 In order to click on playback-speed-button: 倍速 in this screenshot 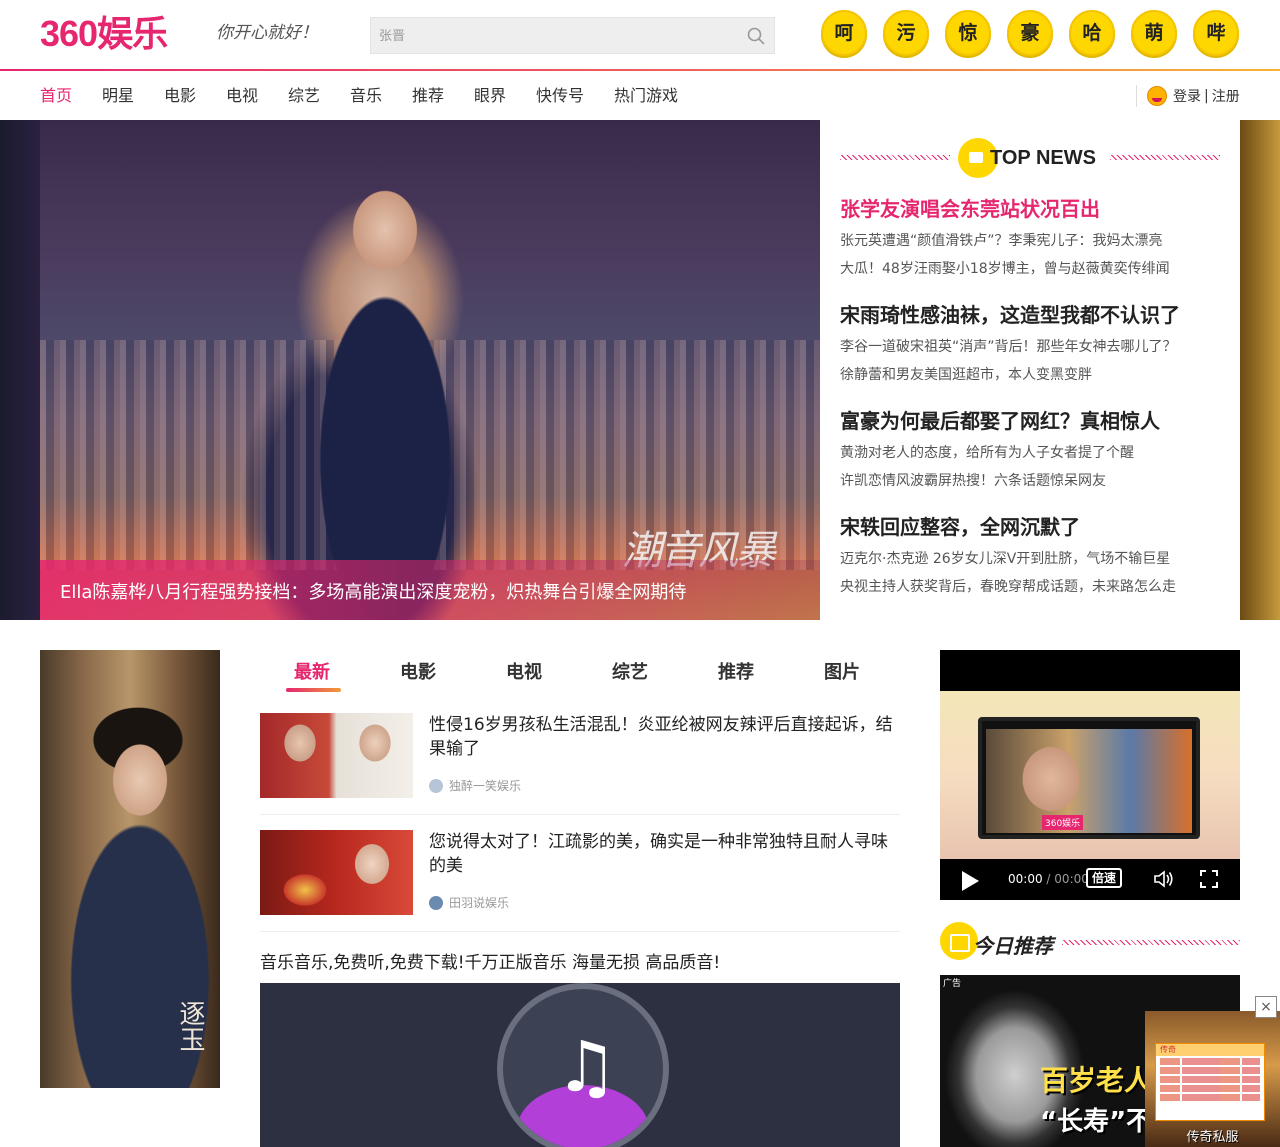, I will do `click(1104, 878)`.